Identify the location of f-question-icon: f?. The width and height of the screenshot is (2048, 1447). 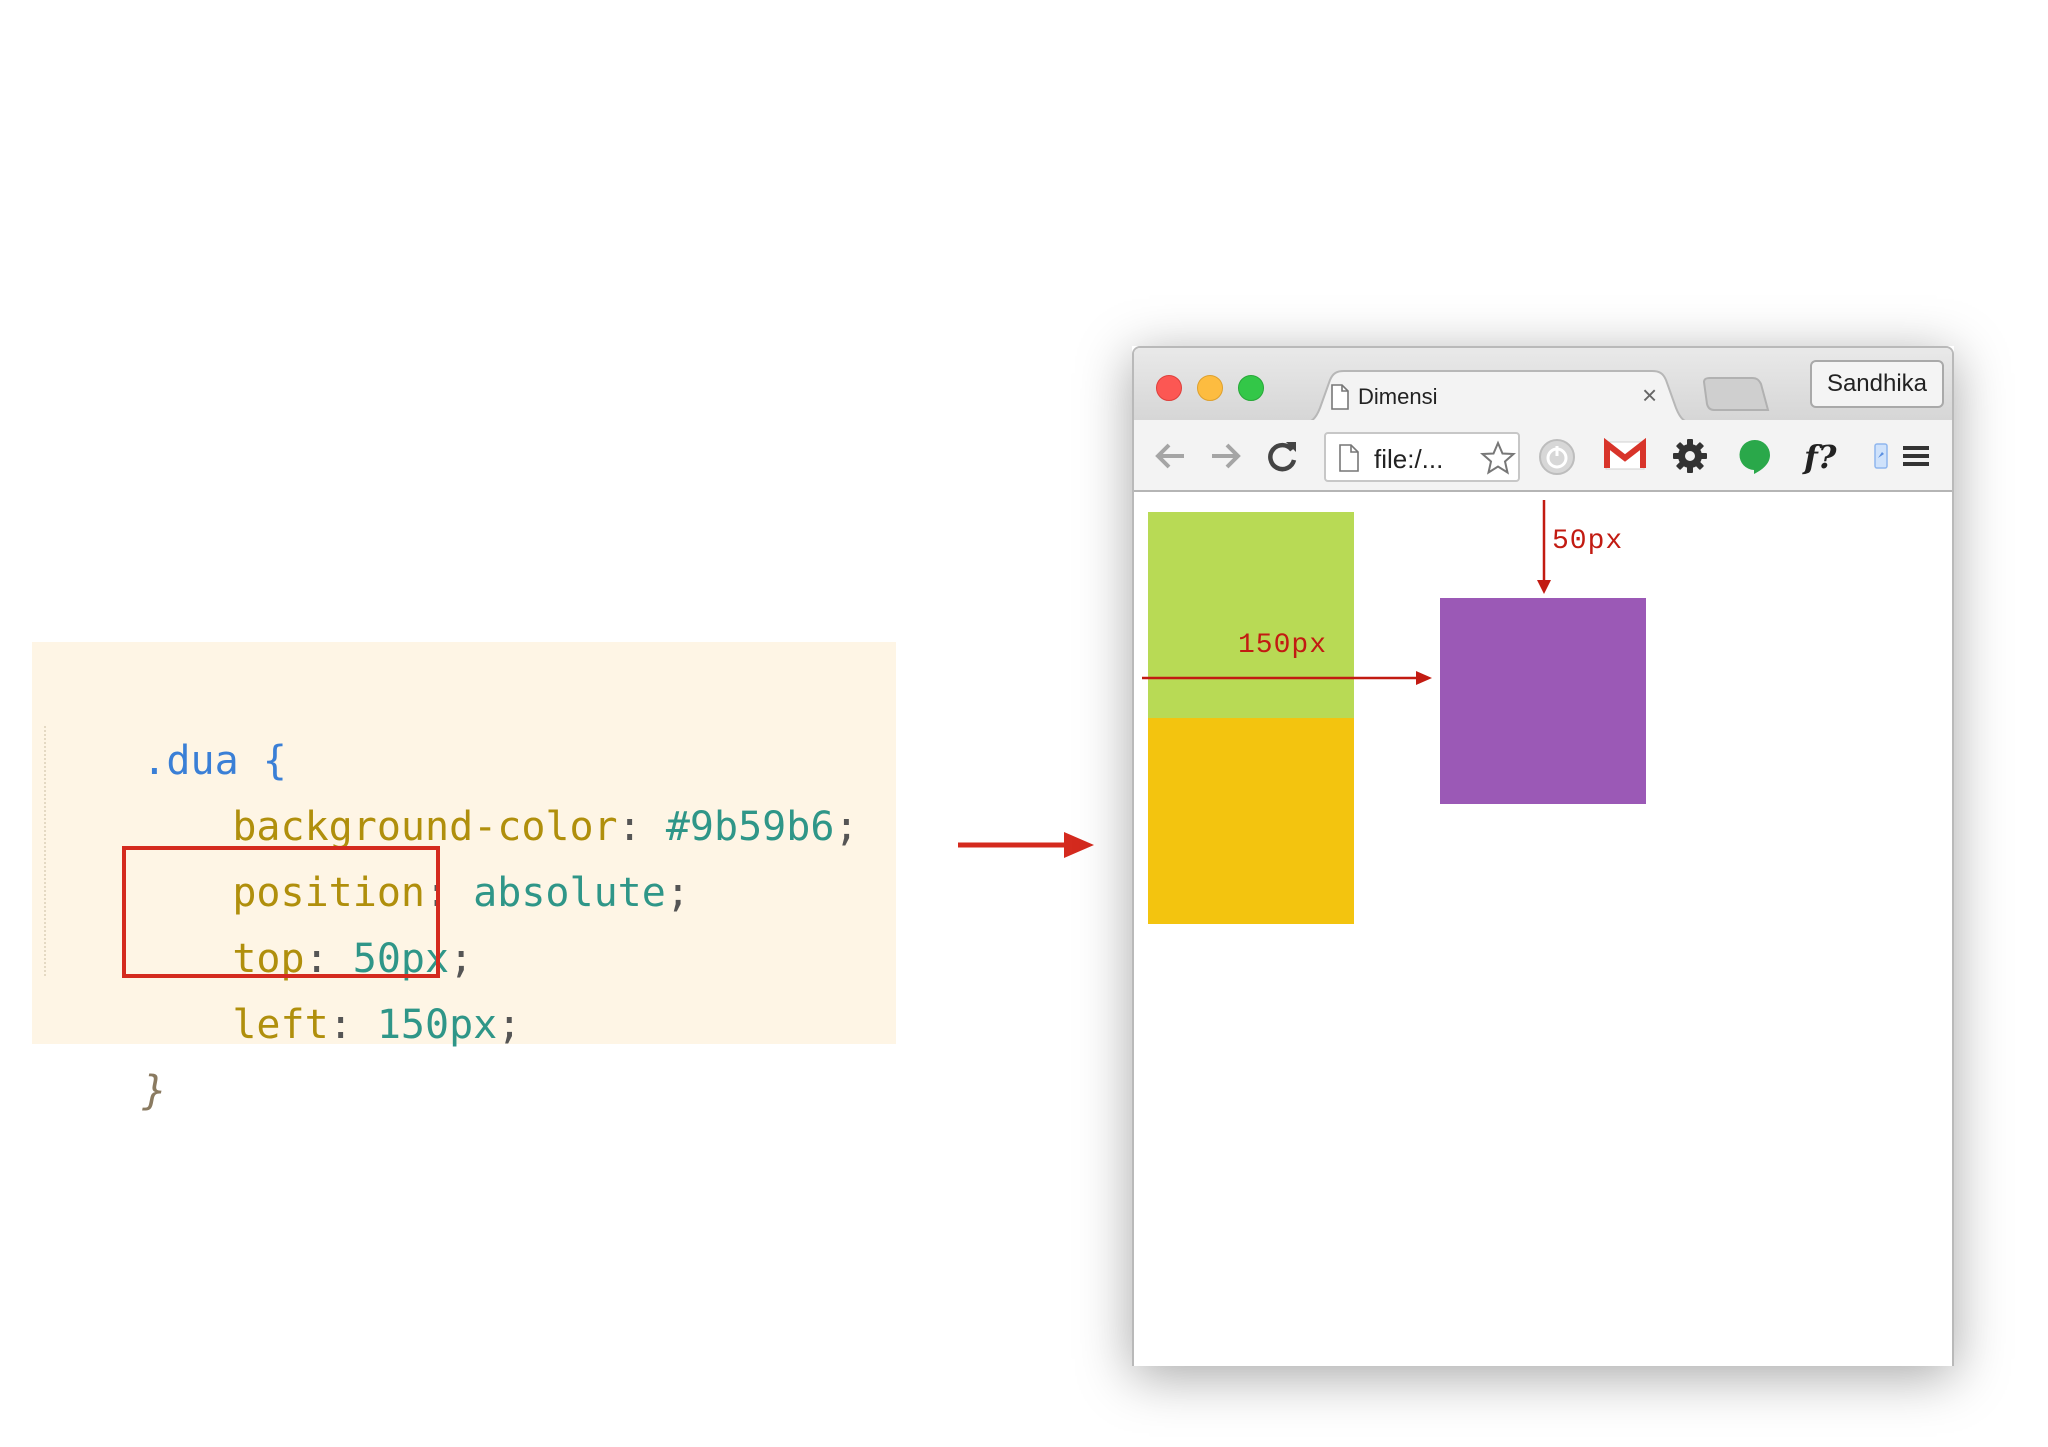
(1824, 457).